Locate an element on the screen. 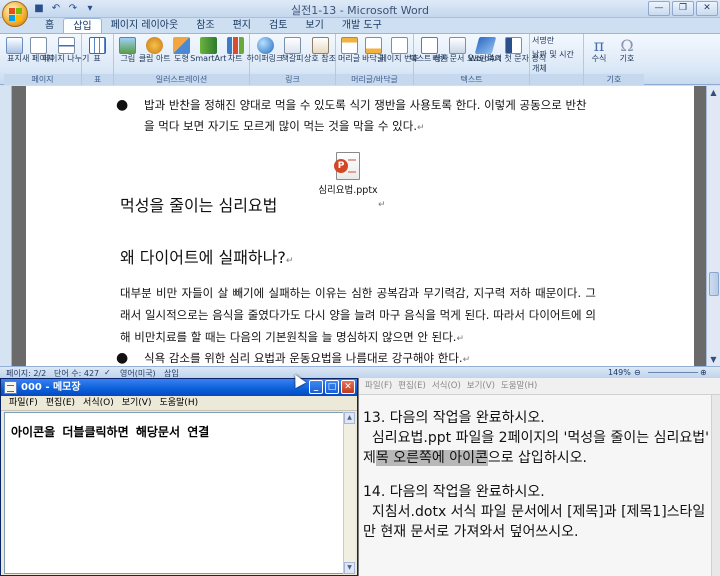 The image size is (720, 576). office-logo-icon is located at coordinates (15, 14).